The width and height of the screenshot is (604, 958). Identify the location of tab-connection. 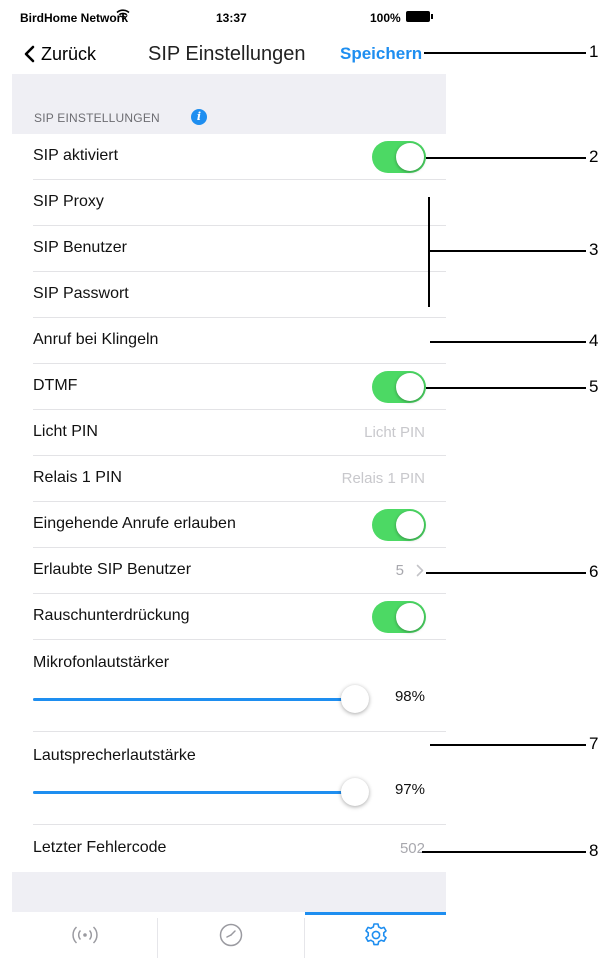
(84, 935).